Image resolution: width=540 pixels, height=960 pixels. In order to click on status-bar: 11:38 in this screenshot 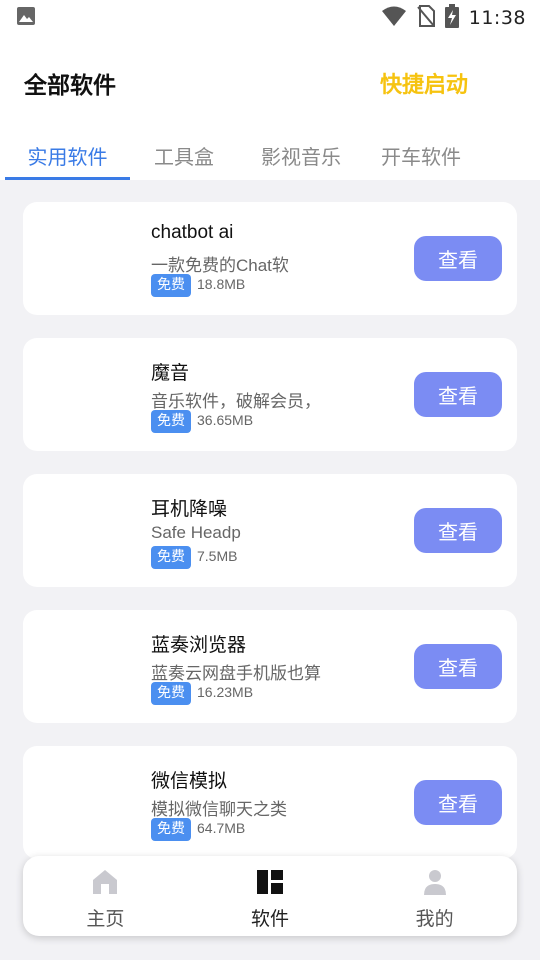, I will do `click(270, 18)`.